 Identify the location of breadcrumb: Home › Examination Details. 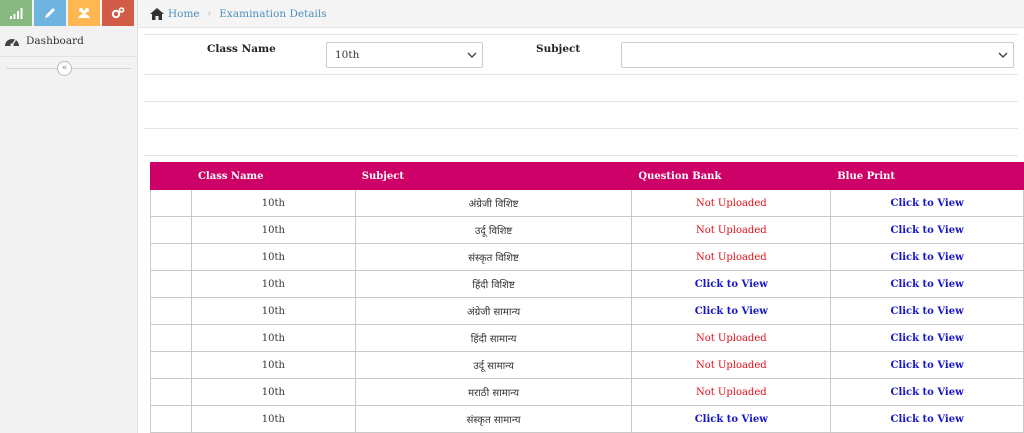
(581, 14).